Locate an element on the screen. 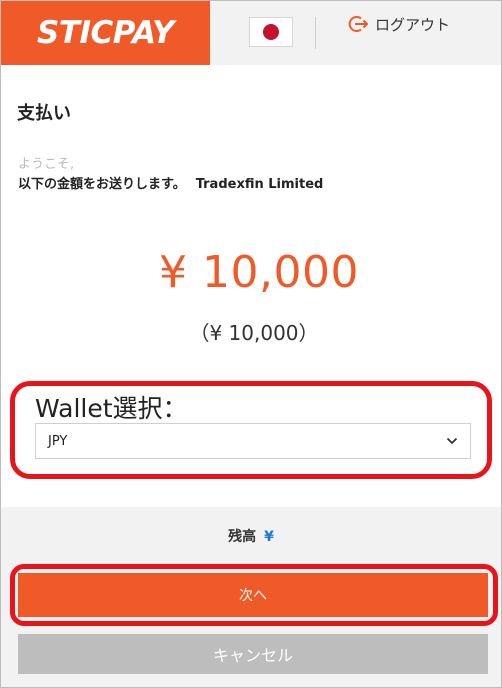 This screenshot has width=502, height=688. balance-row: 残高 ¥ is located at coordinates (251, 536).